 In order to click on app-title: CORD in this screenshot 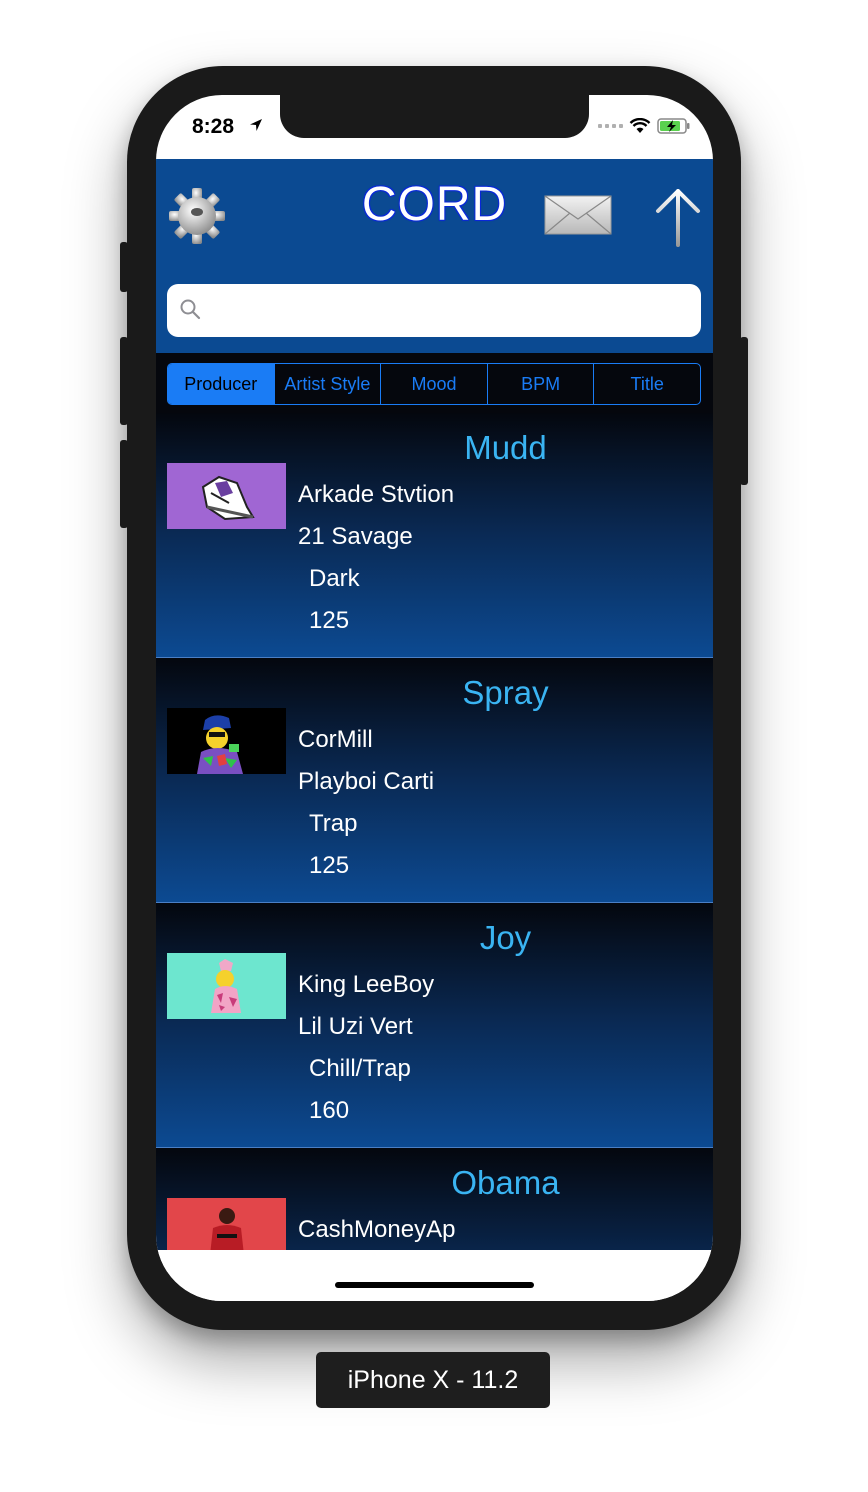, I will do `click(434, 204)`.